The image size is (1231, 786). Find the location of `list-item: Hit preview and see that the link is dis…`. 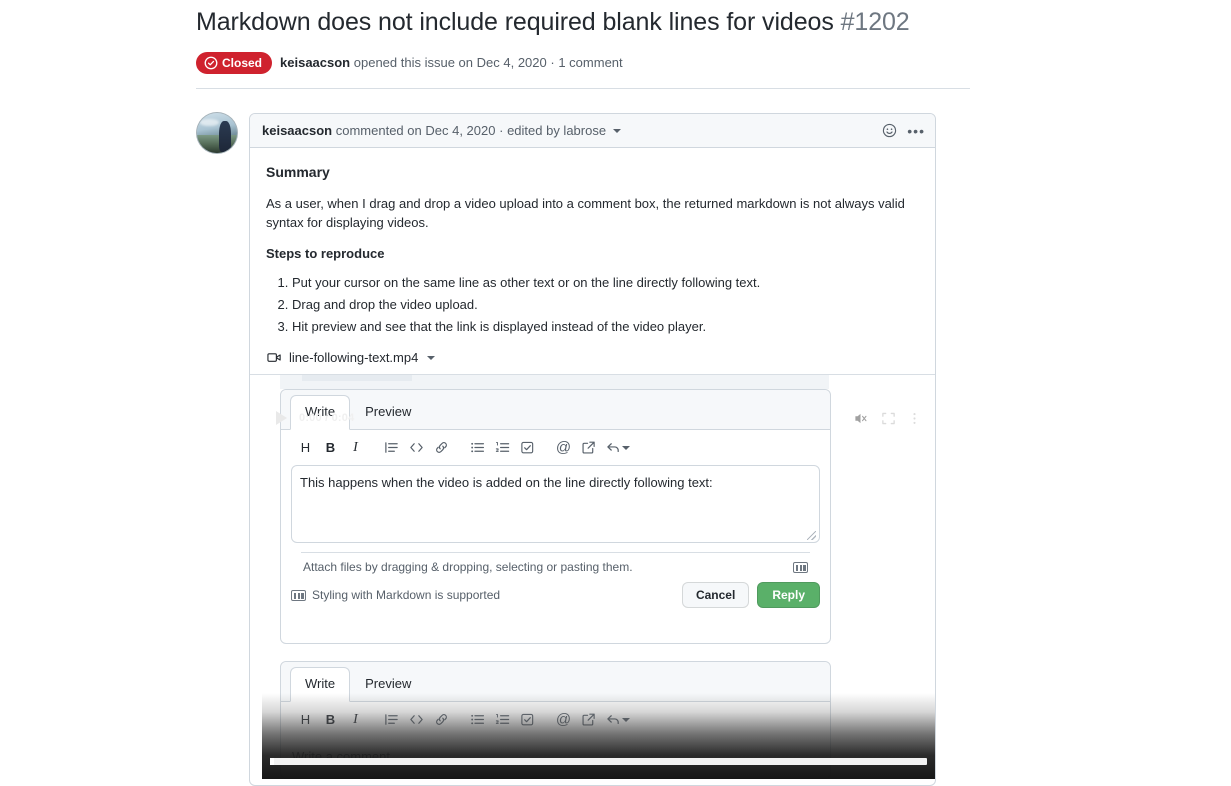

list-item: Hit preview and see that the link is dis… is located at coordinates (605, 327).